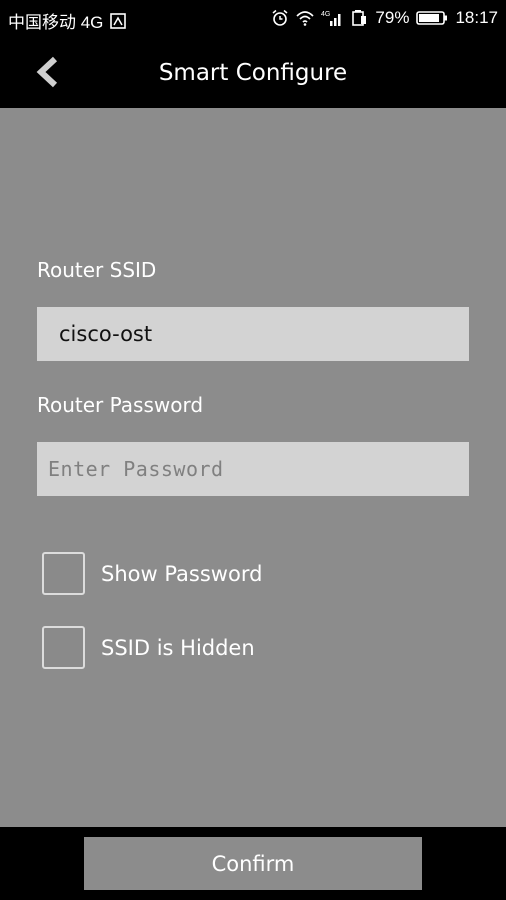 This screenshot has width=506, height=900. Describe the element at coordinates (325, 14) in the screenshot. I see `svg-text: 4G` at that location.